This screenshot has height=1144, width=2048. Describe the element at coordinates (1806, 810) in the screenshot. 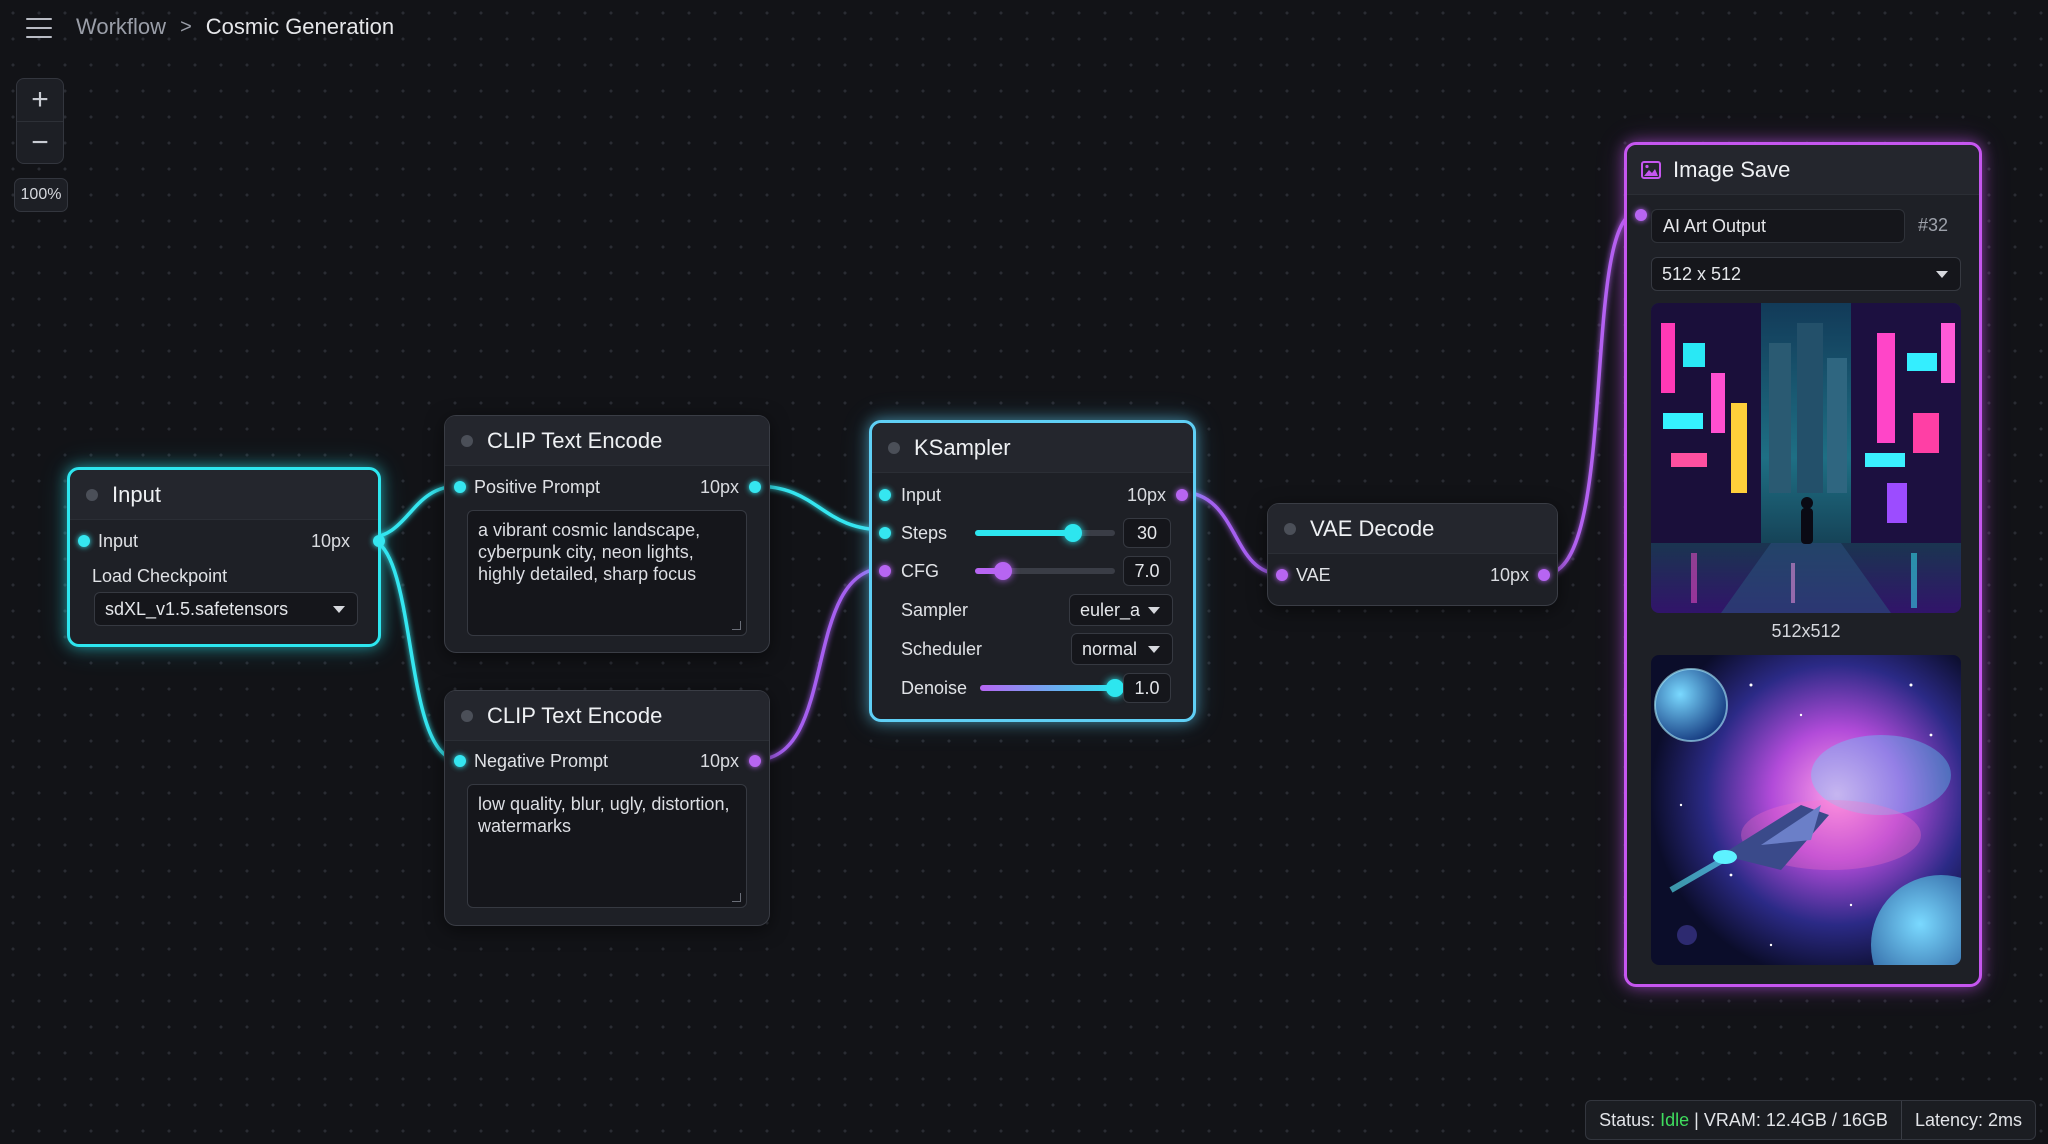

I see `output-image-space-scene` at that location.